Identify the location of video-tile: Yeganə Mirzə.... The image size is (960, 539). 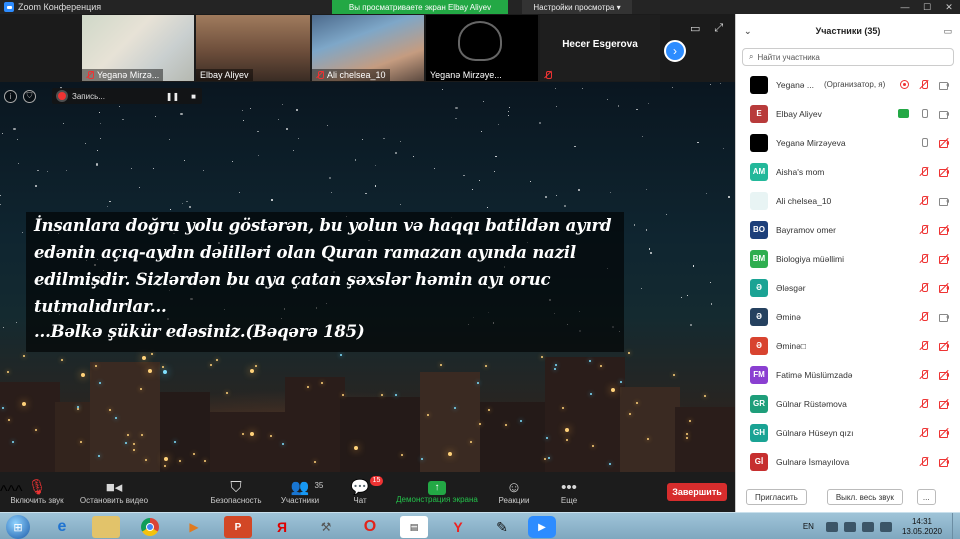
(138, 48).